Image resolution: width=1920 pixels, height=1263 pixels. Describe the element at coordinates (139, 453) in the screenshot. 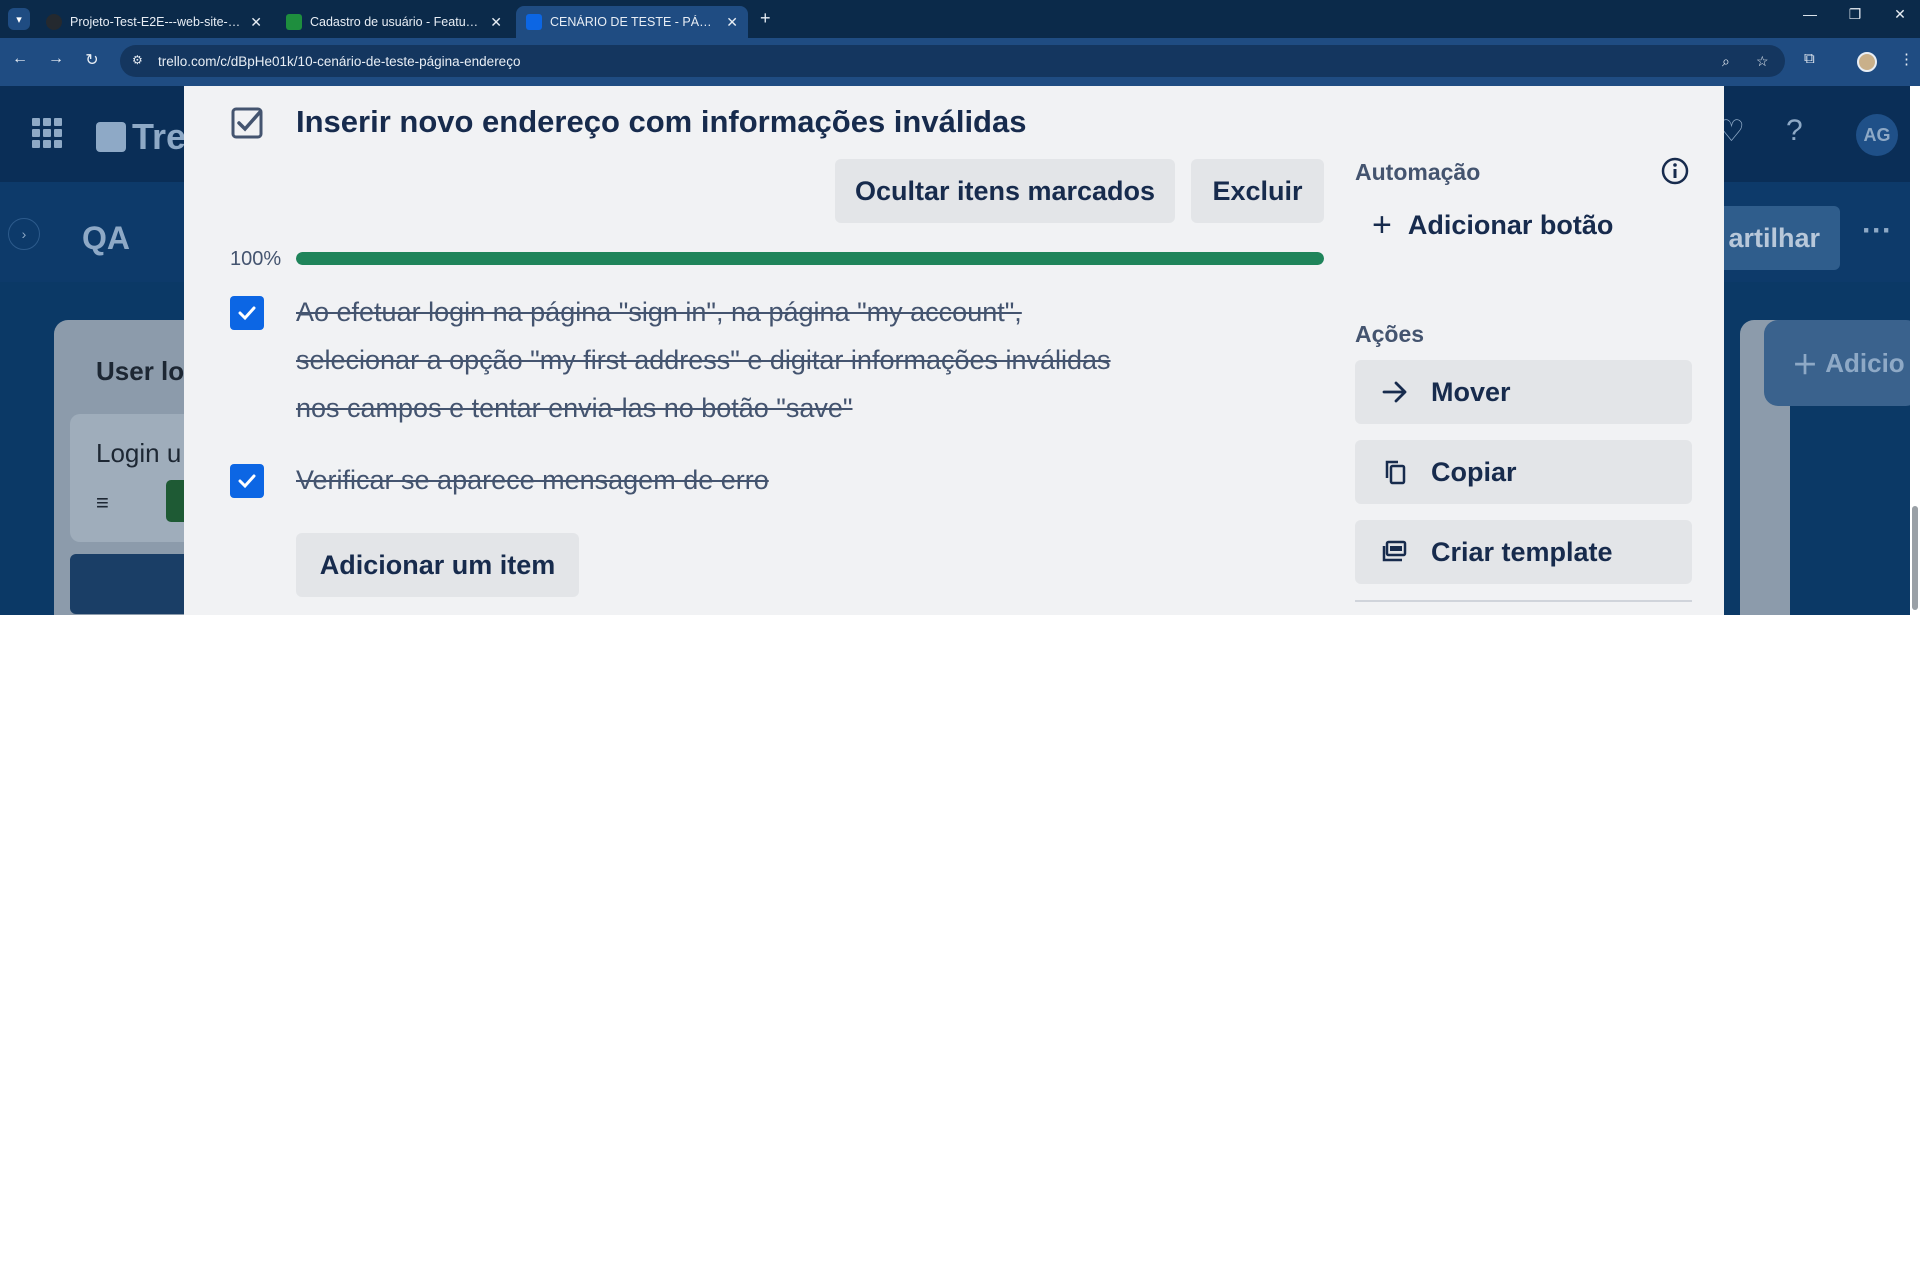

I see `card-title: Login u` at that location.